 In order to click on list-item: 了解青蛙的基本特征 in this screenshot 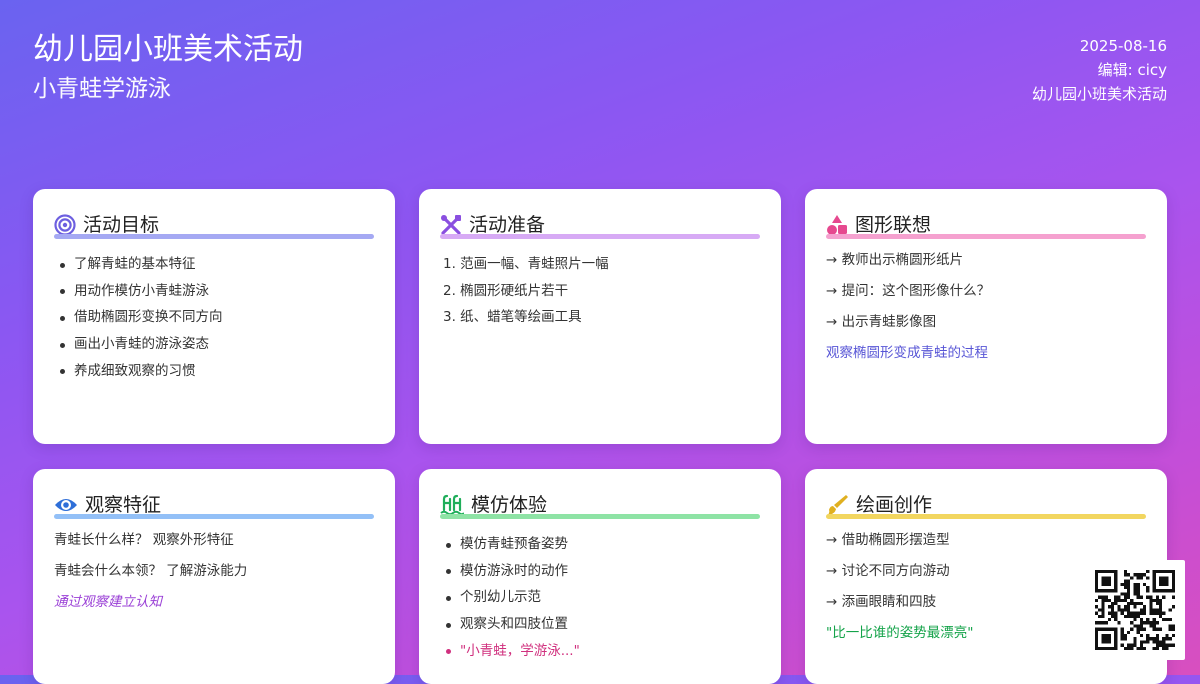, I will do `click(214, 264)`.